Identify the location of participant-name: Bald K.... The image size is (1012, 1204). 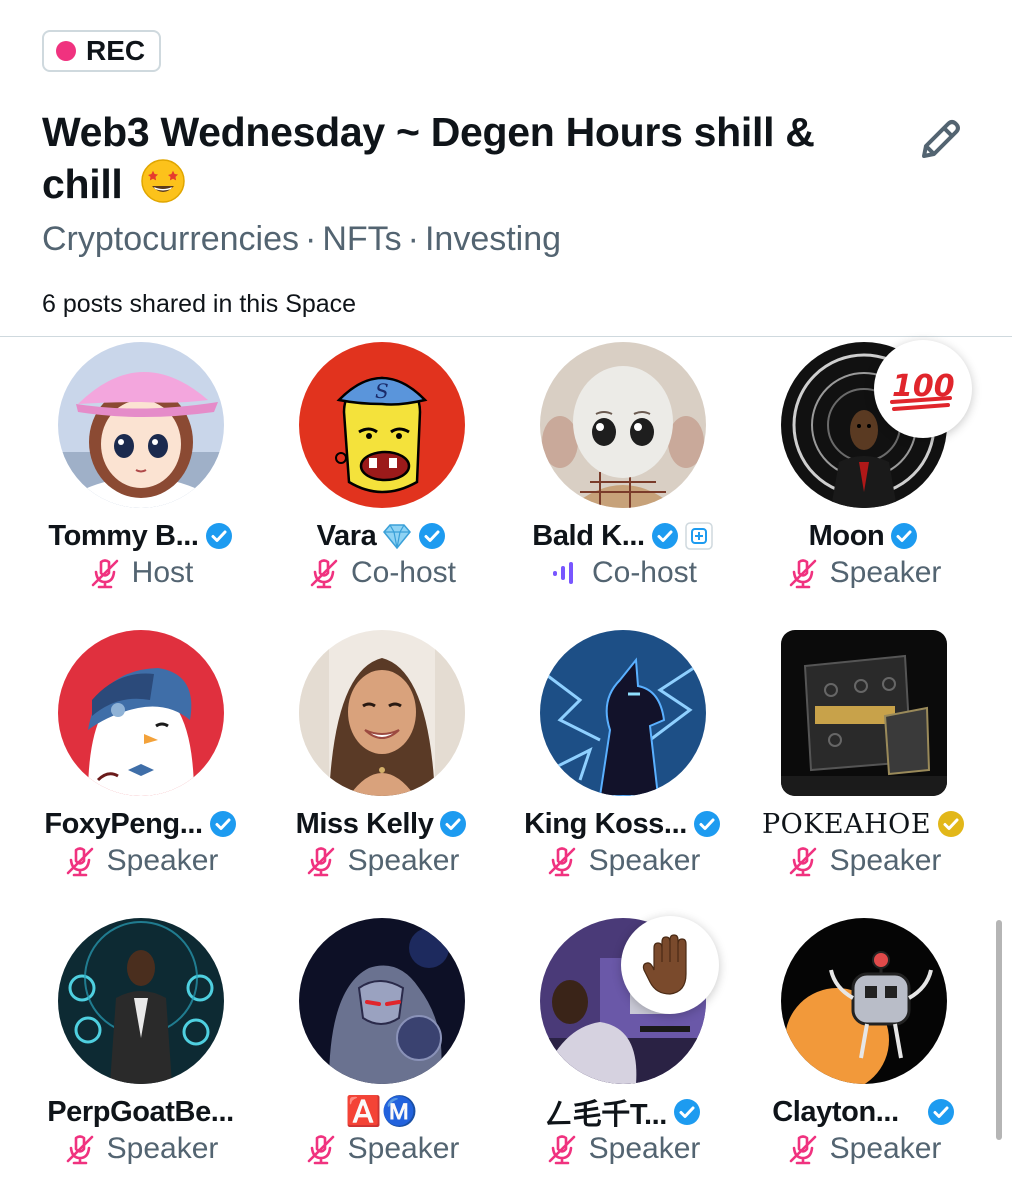
(588, 535).